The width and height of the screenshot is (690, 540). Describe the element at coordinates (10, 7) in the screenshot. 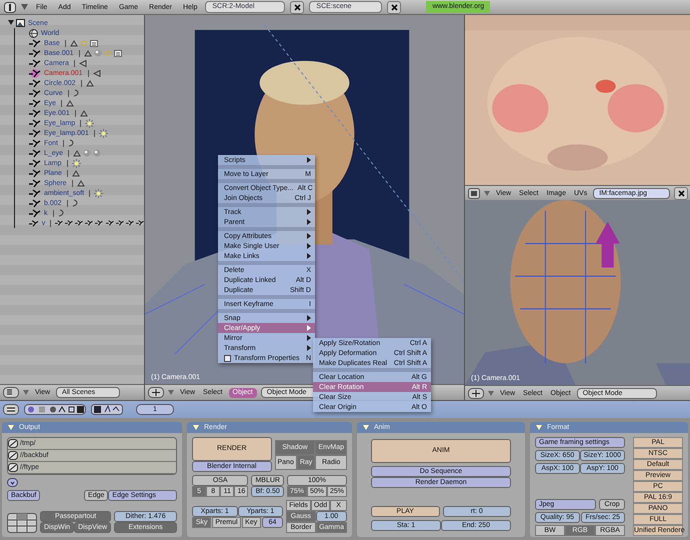

I see `info-icon` at that location.